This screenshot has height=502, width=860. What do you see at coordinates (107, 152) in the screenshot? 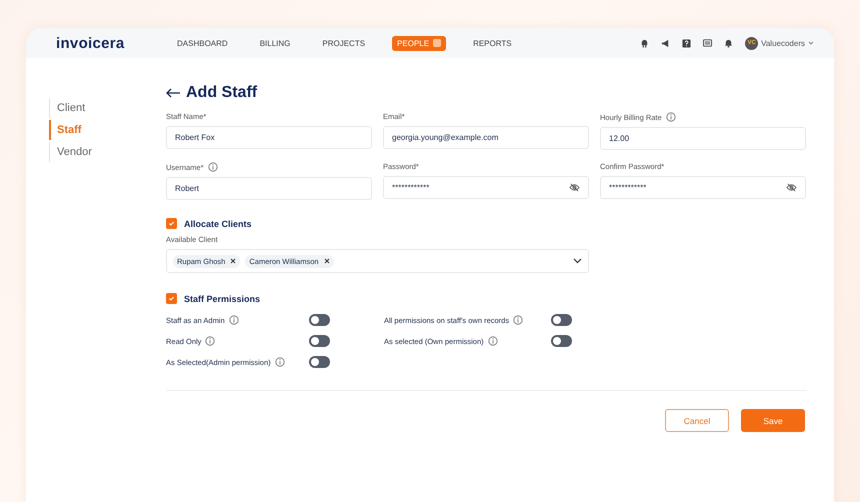
I see `sidebar-item: Vendor` at bounding box center [107, 152].